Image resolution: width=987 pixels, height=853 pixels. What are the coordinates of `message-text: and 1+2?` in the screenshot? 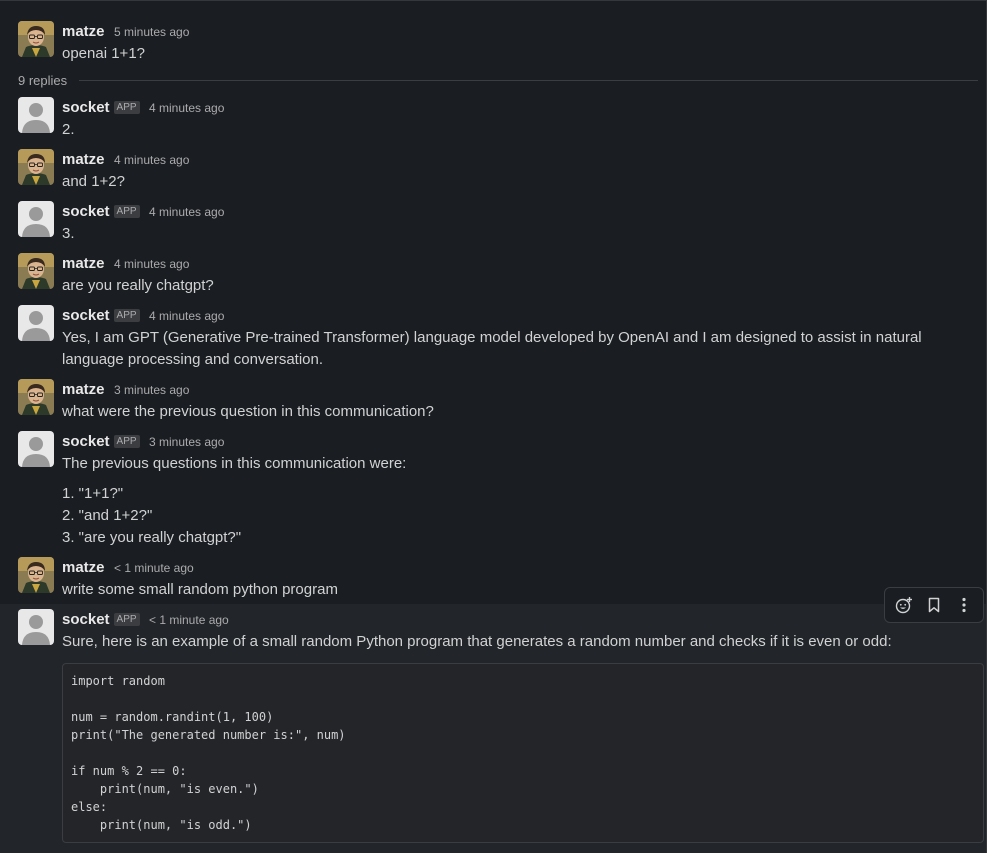 It's located at (93, 181).